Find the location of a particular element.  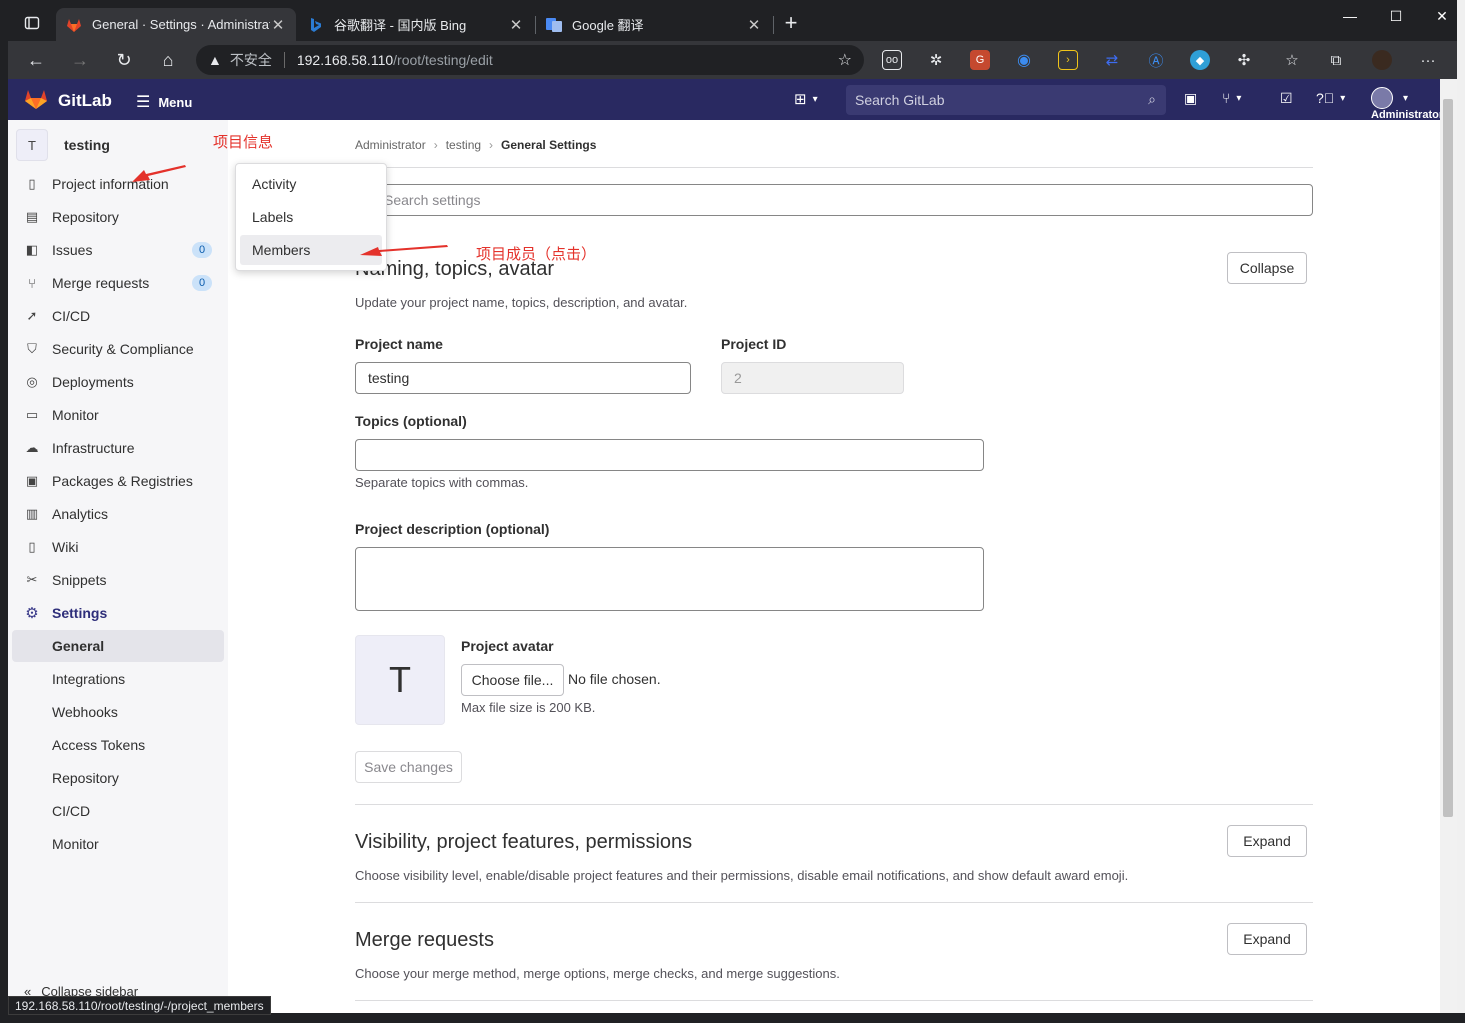

sidebar-sub-webhooks: Webhooks is located at coordinates (118, 712).